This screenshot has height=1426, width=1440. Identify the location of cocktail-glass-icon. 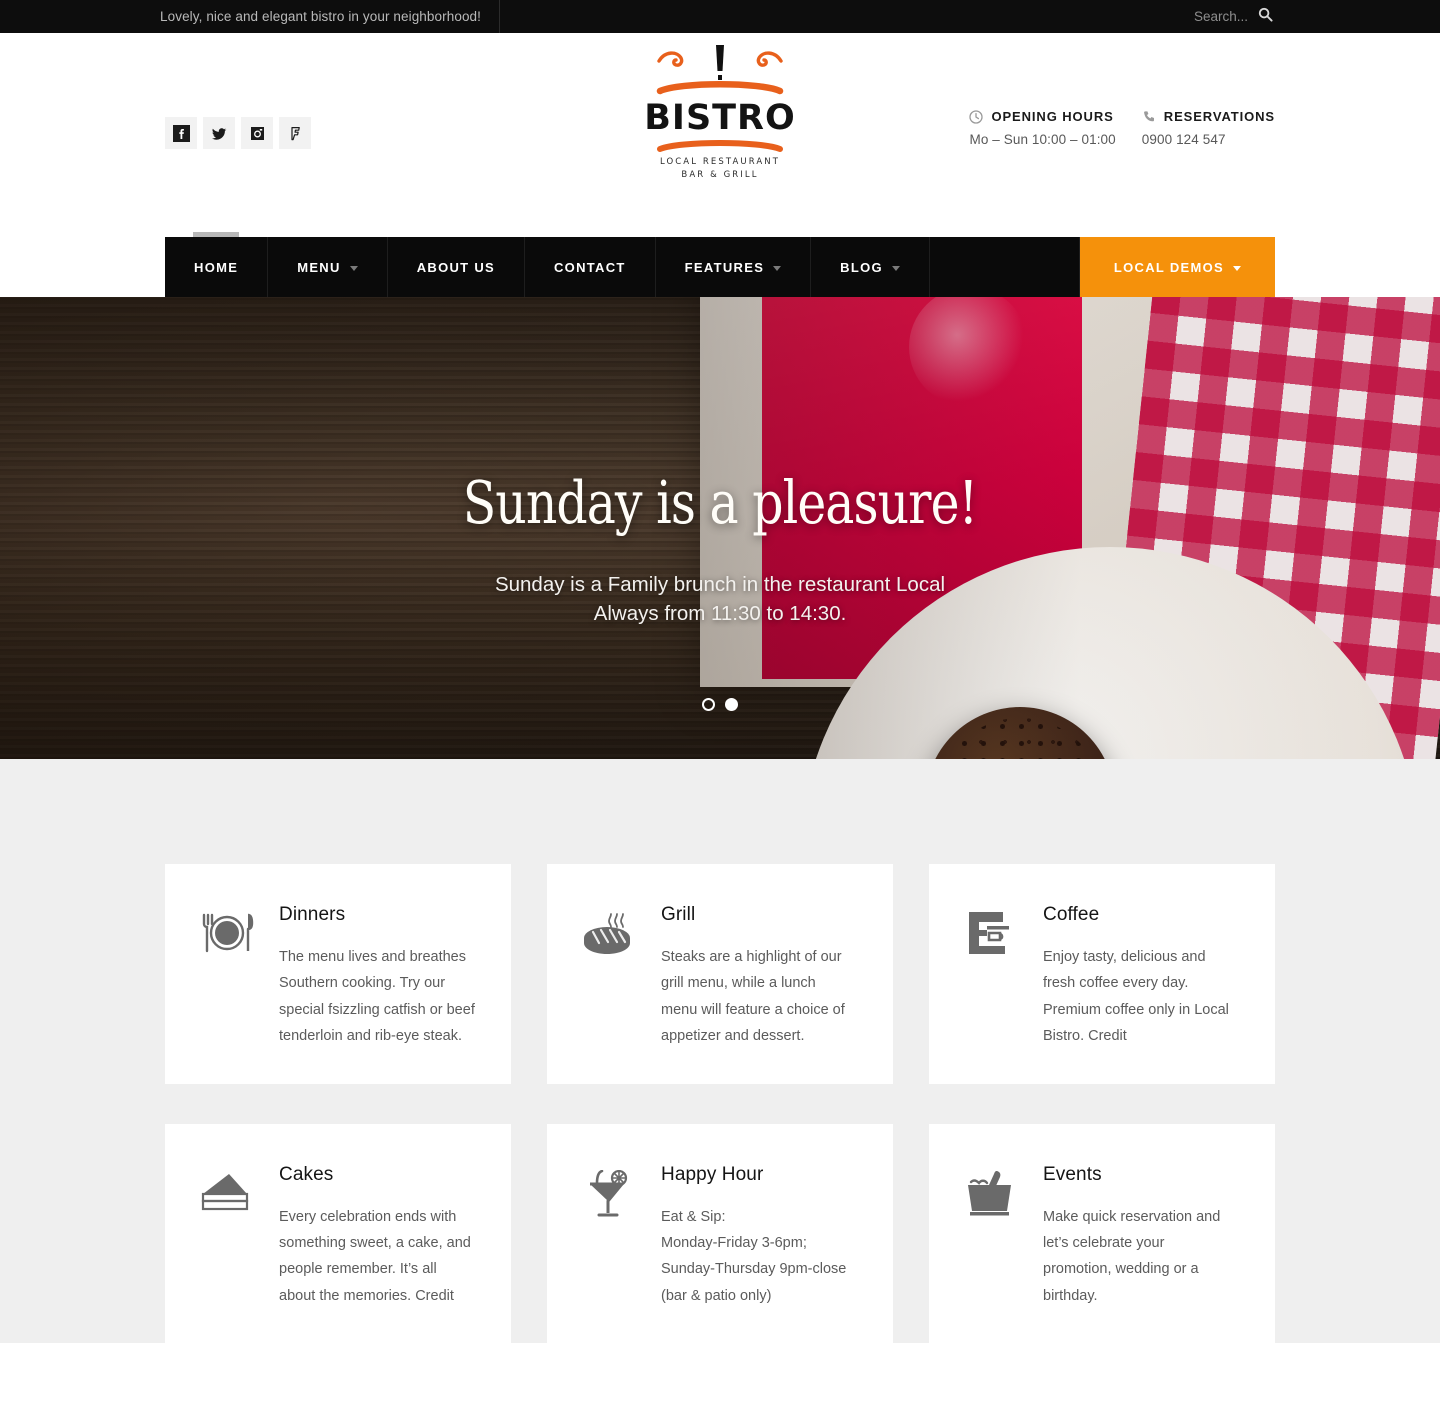
(610, 1237).